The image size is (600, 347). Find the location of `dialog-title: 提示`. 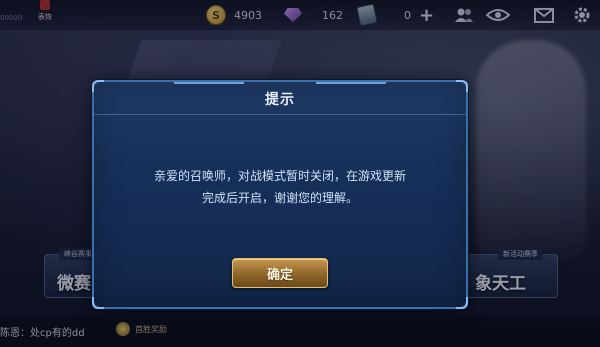

dialog-title: 提示 is located at coordinates (280, 100).